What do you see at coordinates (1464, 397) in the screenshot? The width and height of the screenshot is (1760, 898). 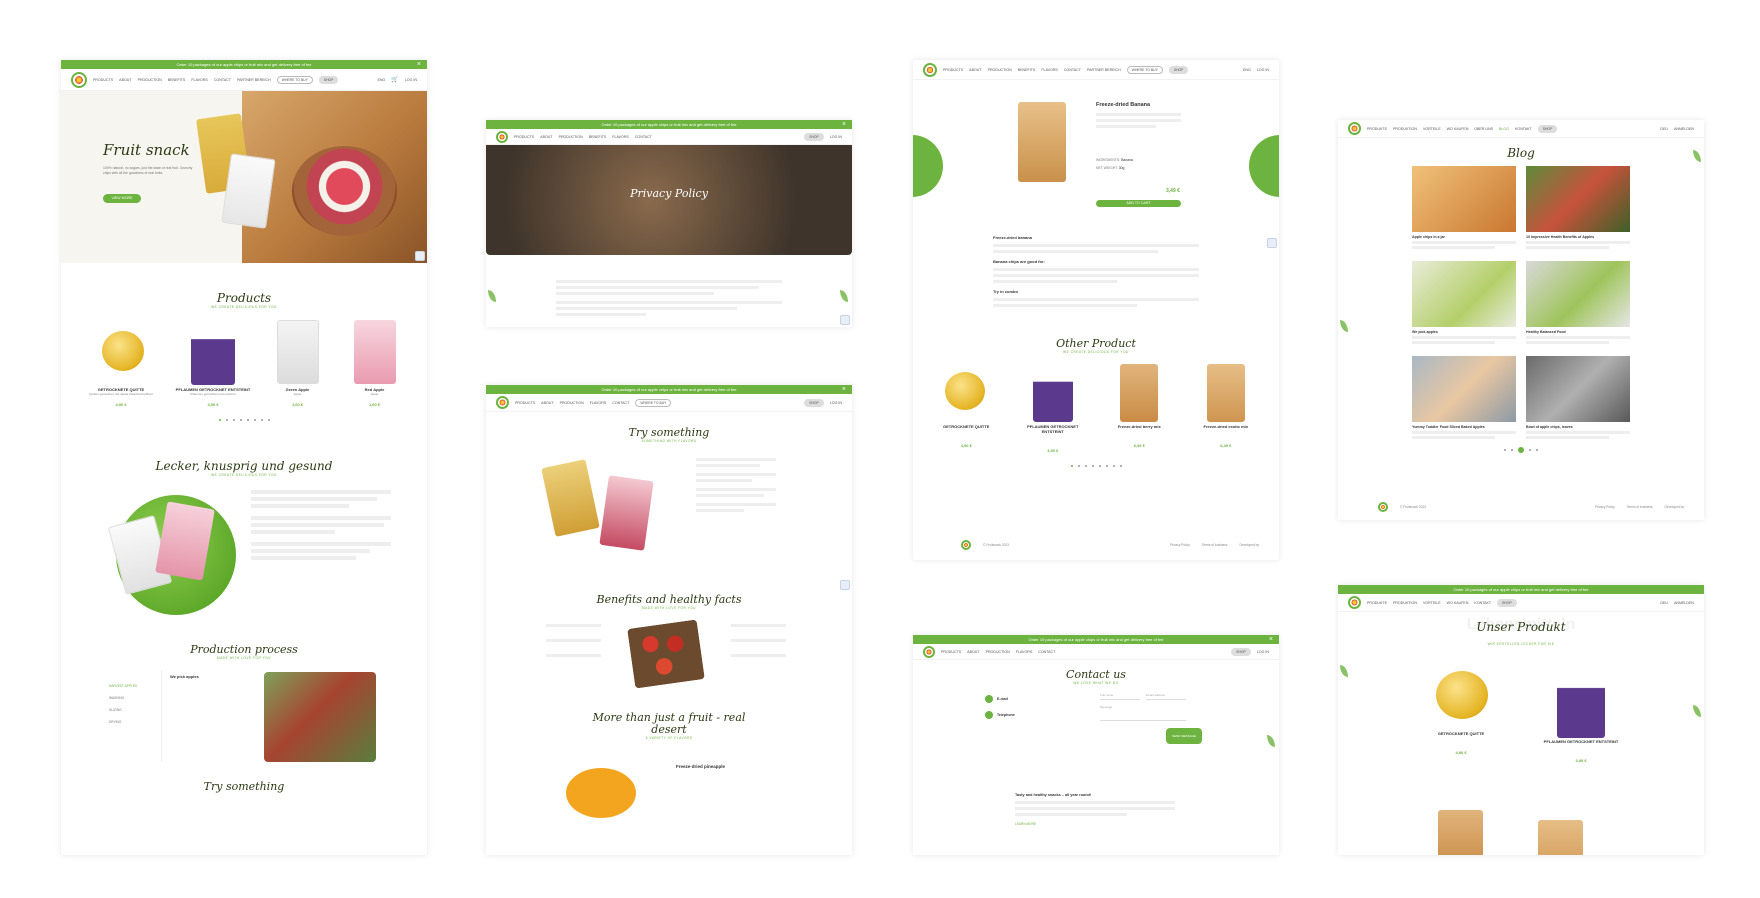 I see `blog-card: Yummy Toddler Food Sliced Baked Apples` at bounding box center [1464, 397].